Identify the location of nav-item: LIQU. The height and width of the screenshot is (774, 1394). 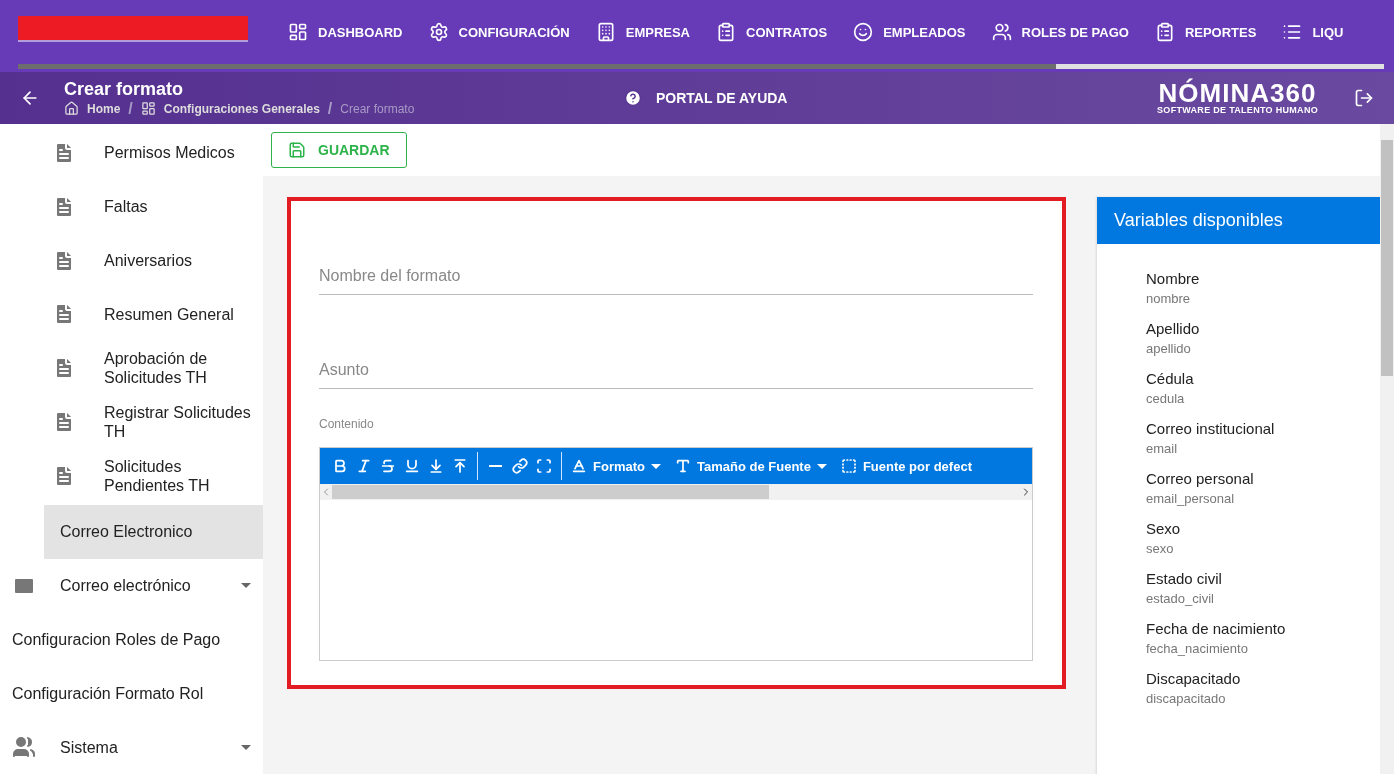
(1313, 32).